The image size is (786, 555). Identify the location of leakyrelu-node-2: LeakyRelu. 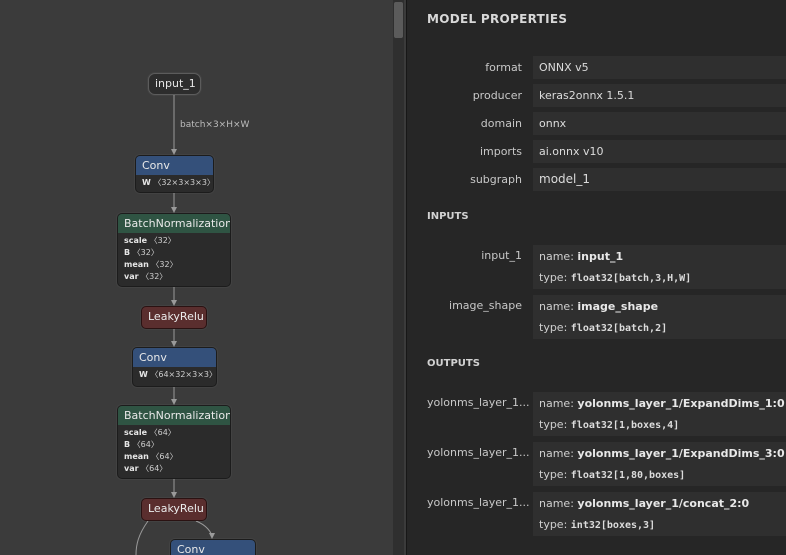
(174, 509).